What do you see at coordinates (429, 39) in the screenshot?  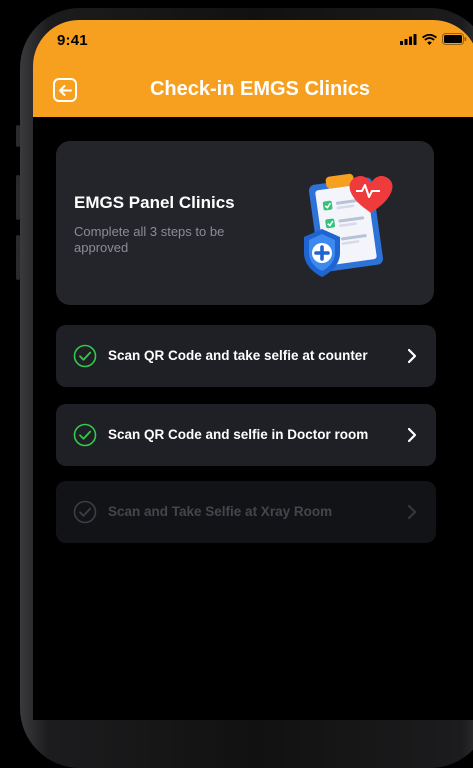 I see `wifi-icon` at bounding box center [429, 39].